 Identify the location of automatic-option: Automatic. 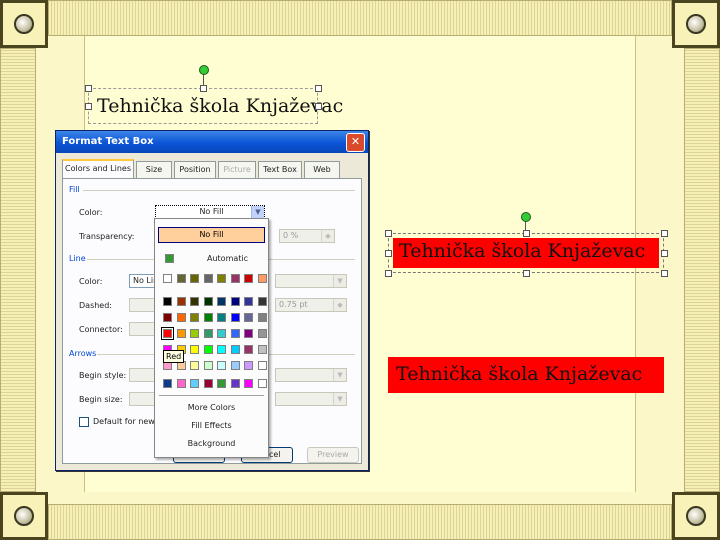
(227, 258).